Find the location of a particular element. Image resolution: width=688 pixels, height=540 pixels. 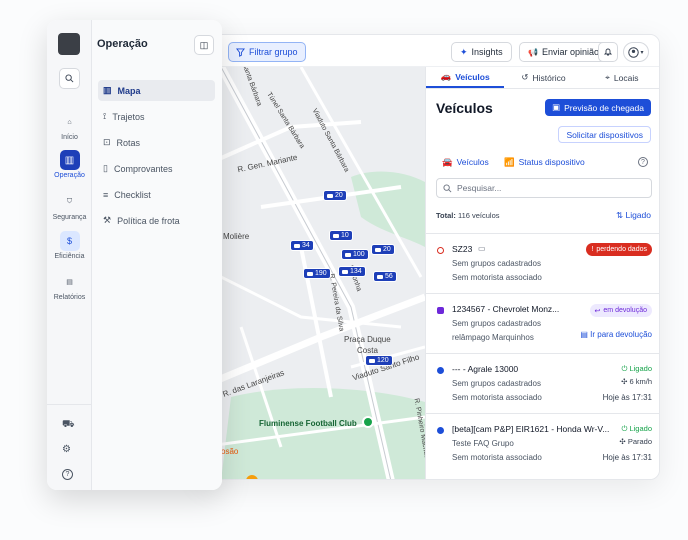

alert-icon is located at coordinates (440, 250).